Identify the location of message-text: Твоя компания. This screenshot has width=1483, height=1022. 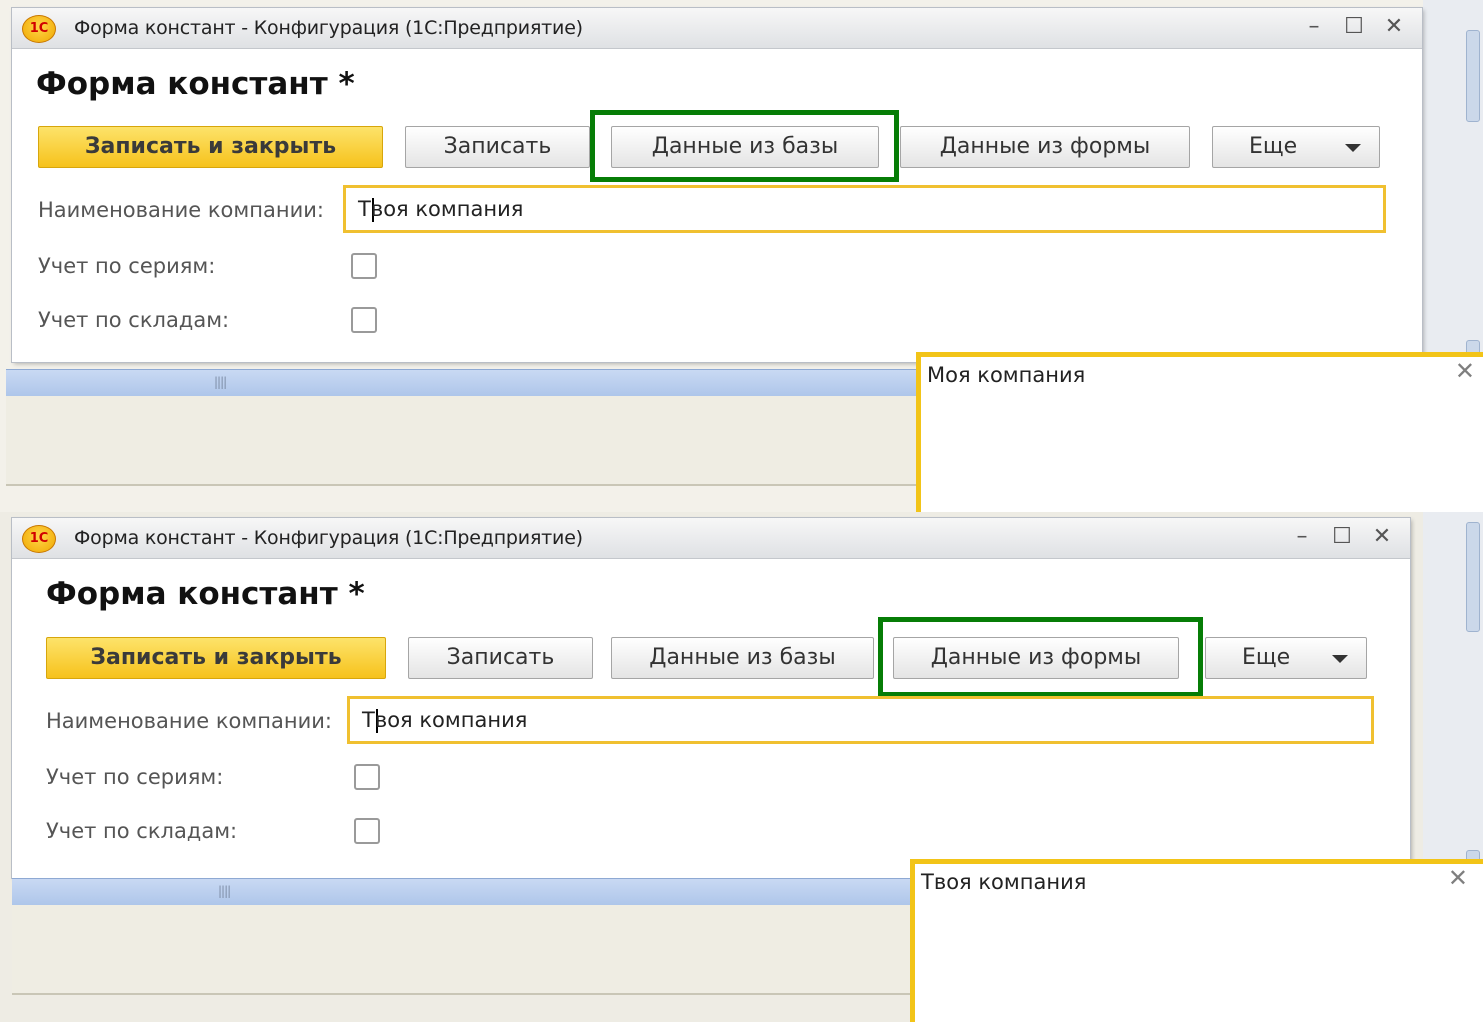
(1004, 882).